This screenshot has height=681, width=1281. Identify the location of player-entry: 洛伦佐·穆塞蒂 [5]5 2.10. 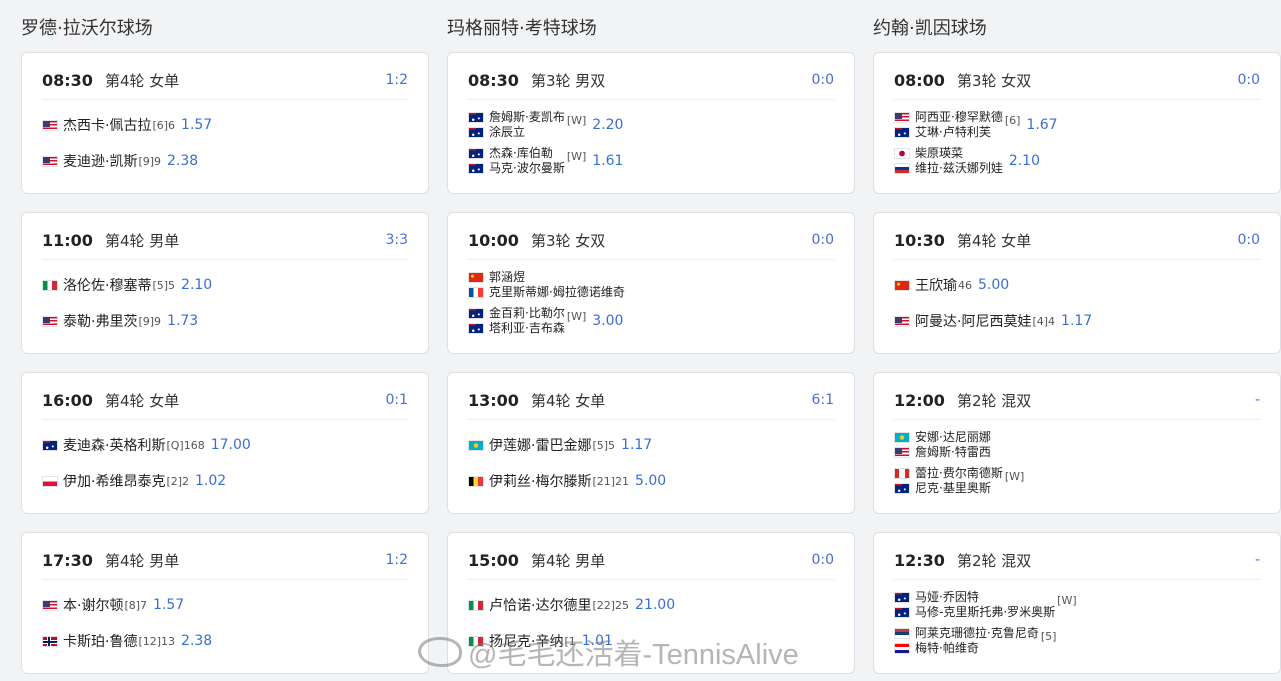
(127, 285).